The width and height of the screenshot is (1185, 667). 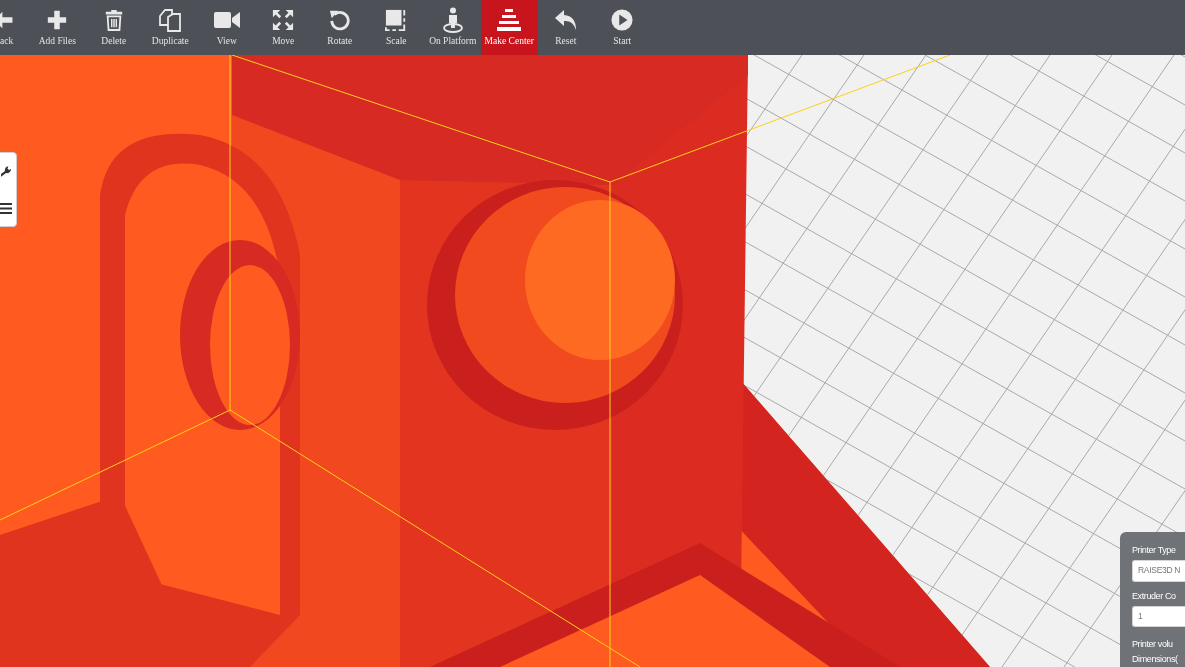 I want to click on rotate-icon, so click(x=339, y=20).